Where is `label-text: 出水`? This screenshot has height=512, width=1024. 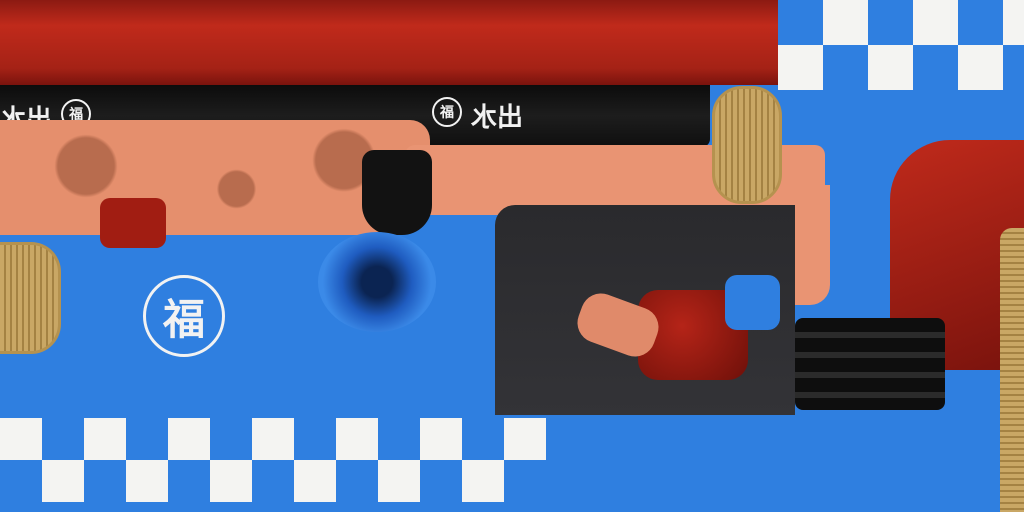 label-text: 出水 is located at coordinates (497, 118).